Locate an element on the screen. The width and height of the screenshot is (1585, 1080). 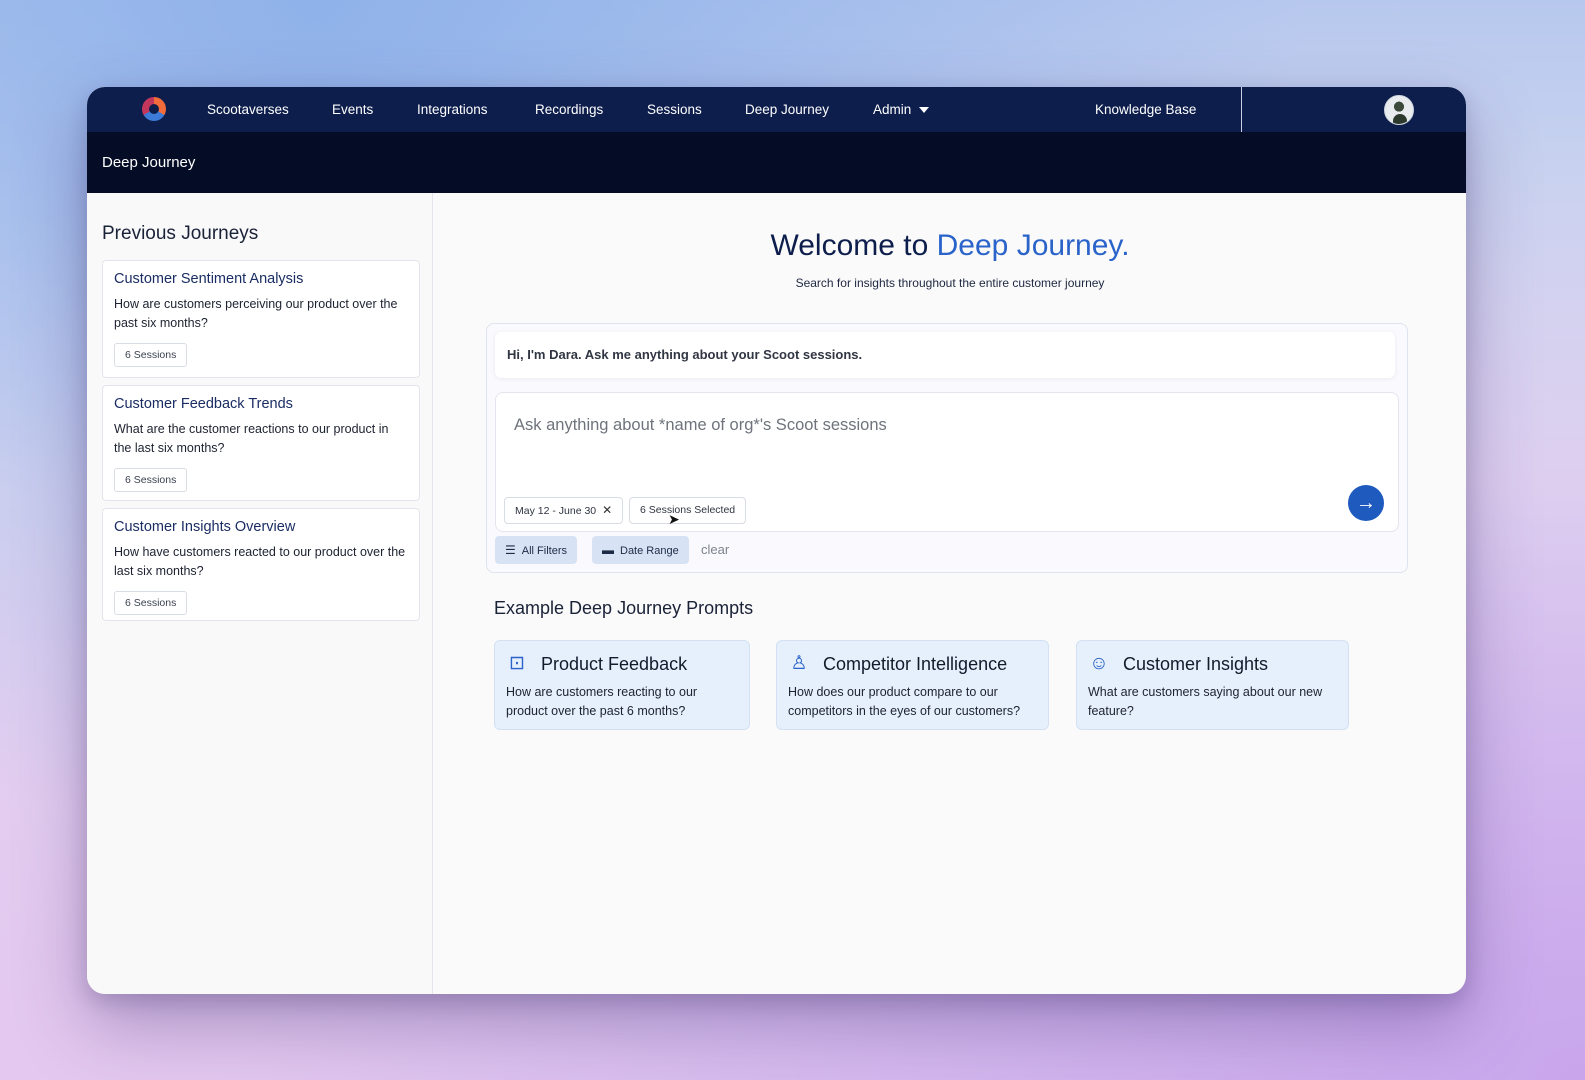
page-header: Deep Journey is located at coordinates (776, 162).